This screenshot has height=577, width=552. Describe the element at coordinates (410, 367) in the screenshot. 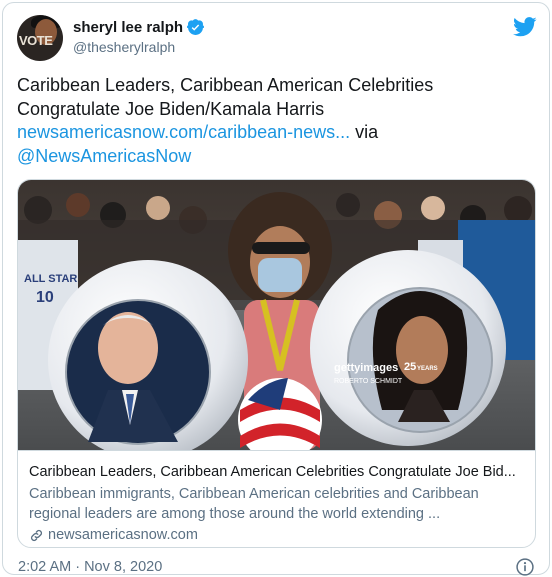

I see `watermark-anniversary: 25` at that location.